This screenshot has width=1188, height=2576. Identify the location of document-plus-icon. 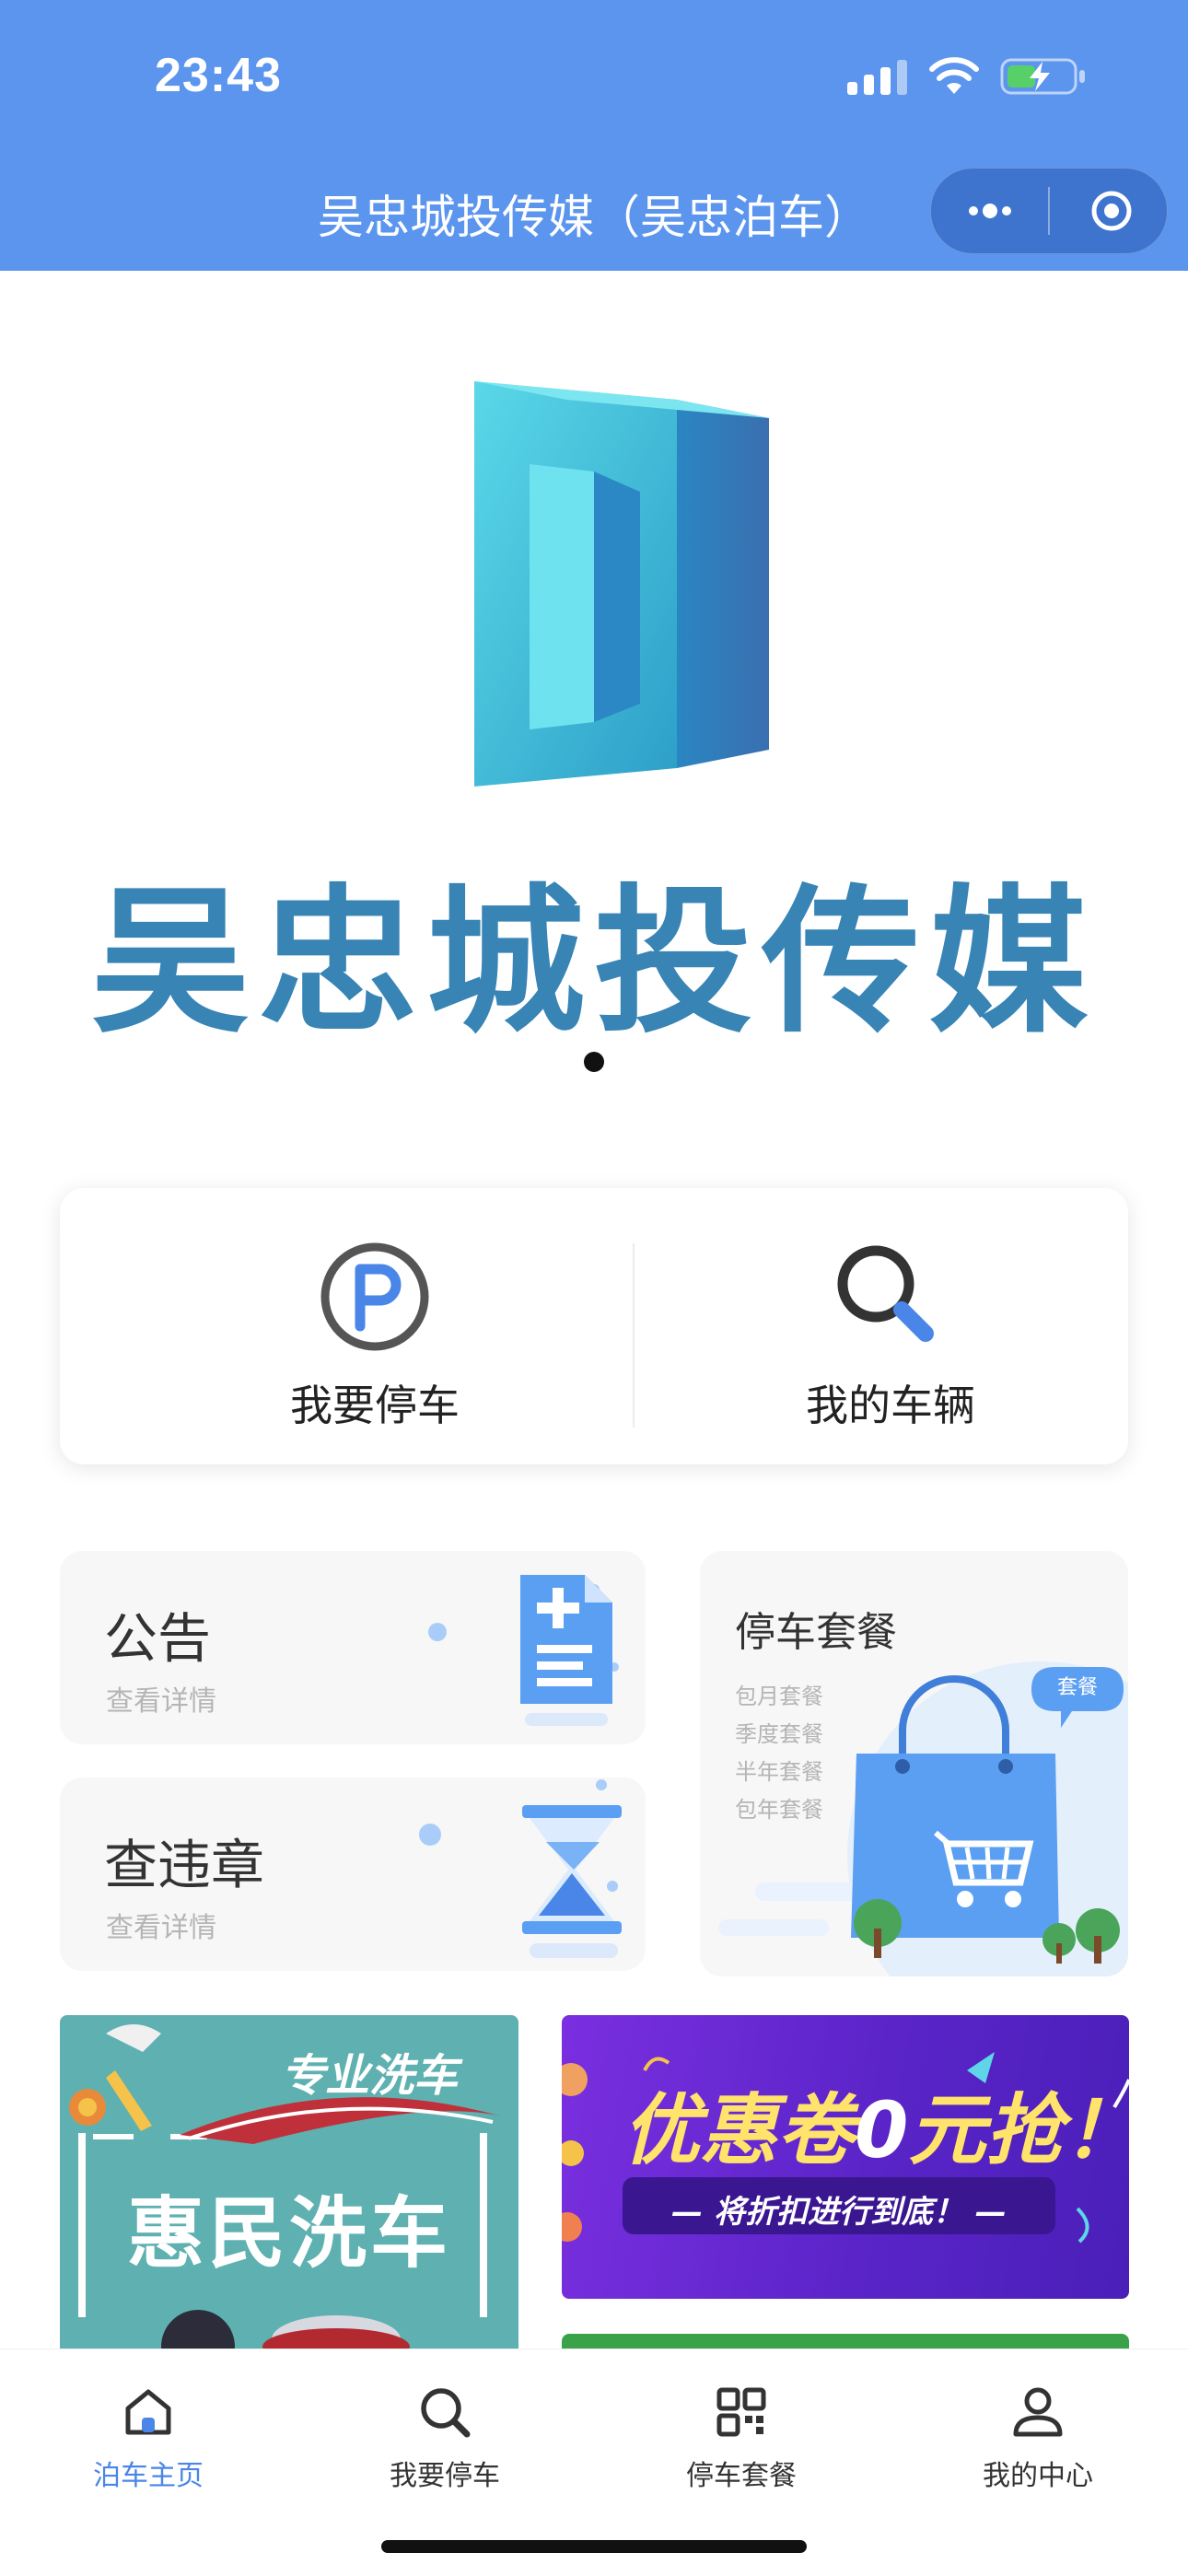
(523, 1651).